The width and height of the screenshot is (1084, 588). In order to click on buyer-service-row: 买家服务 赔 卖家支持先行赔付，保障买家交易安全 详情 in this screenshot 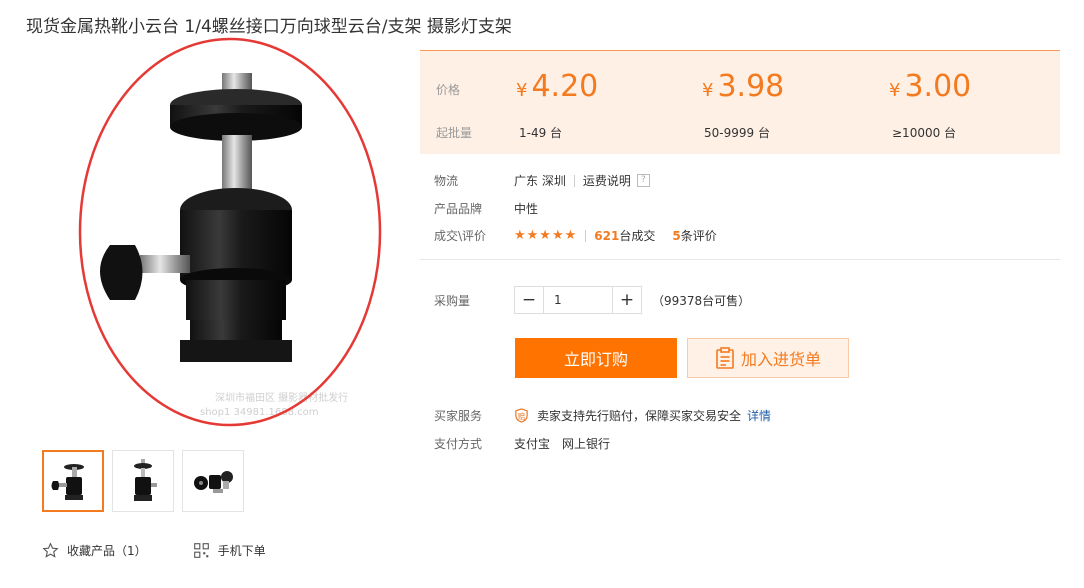, I will do `click(602, 415)`.